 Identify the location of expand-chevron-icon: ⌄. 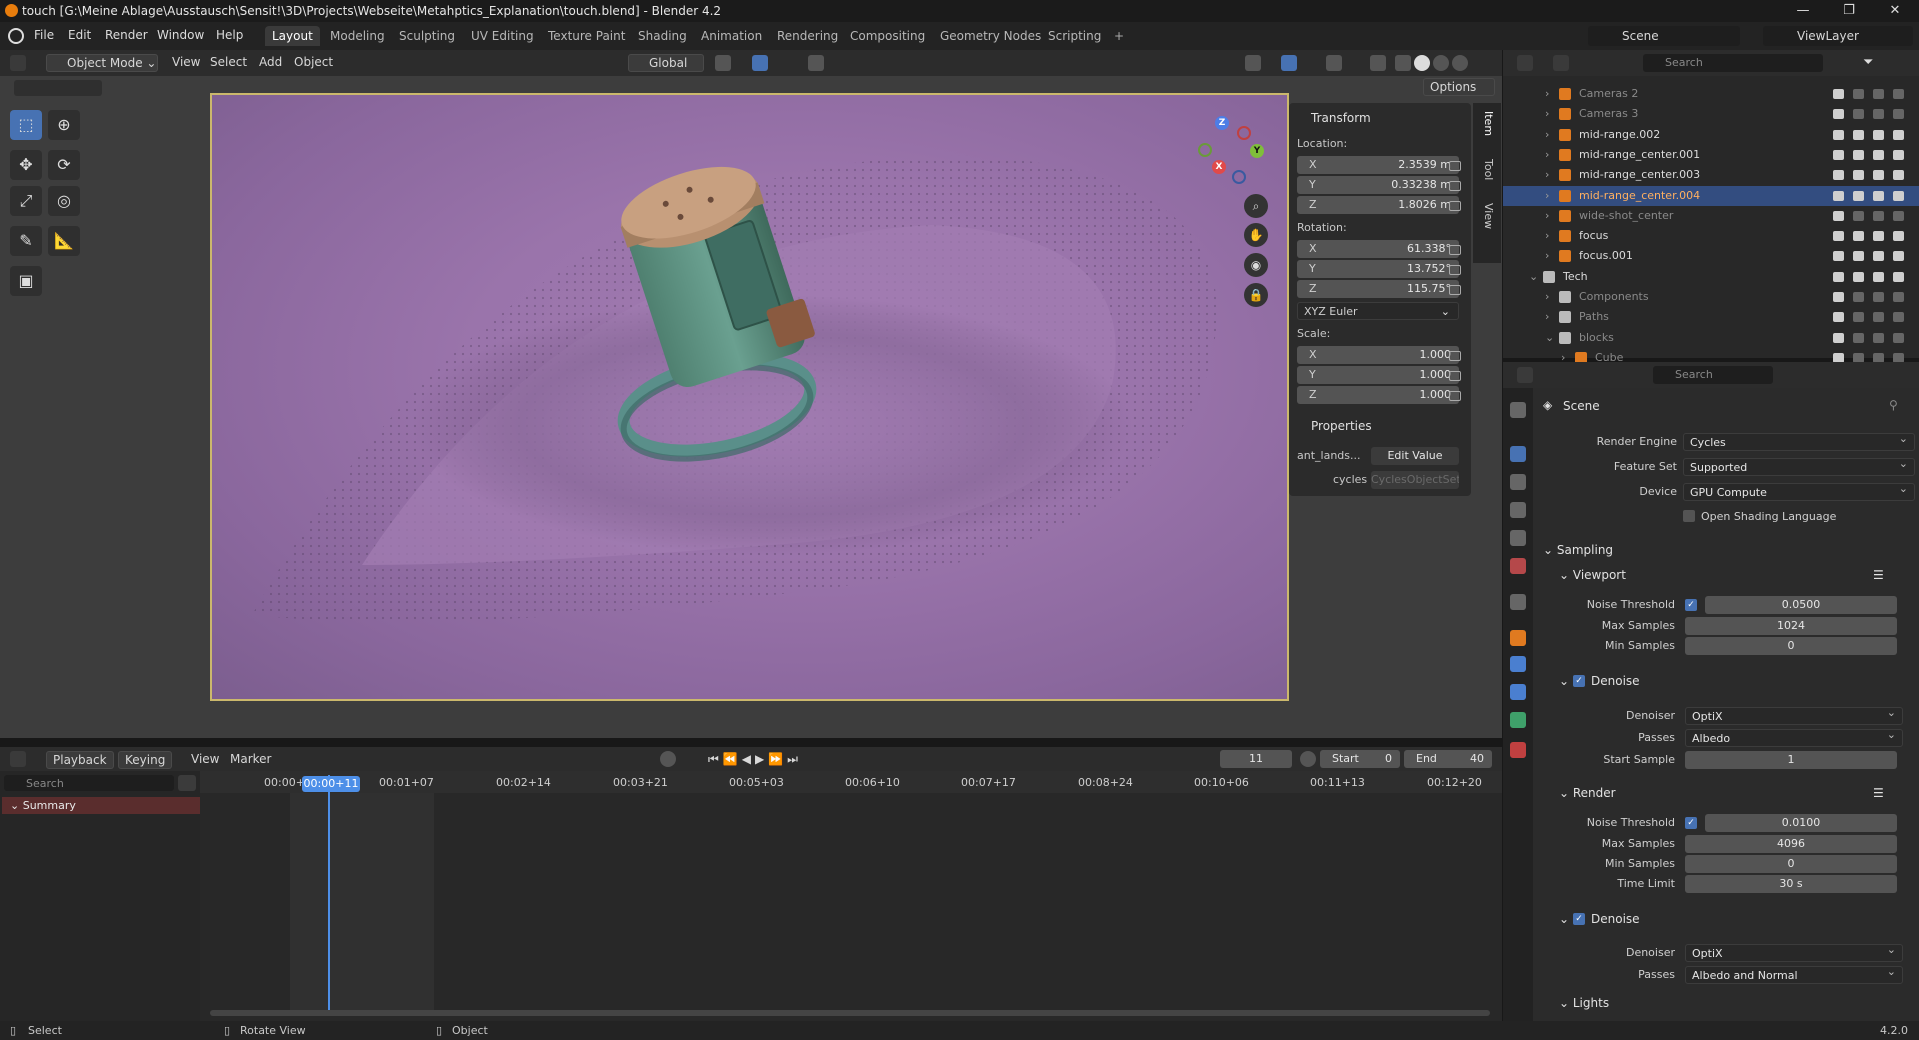
(1533, 276).